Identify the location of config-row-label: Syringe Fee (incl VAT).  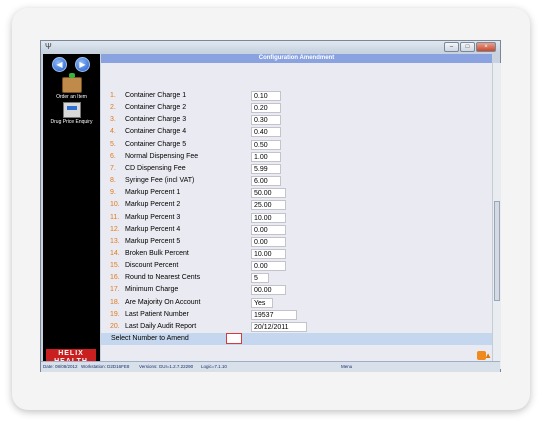
(160, 181).